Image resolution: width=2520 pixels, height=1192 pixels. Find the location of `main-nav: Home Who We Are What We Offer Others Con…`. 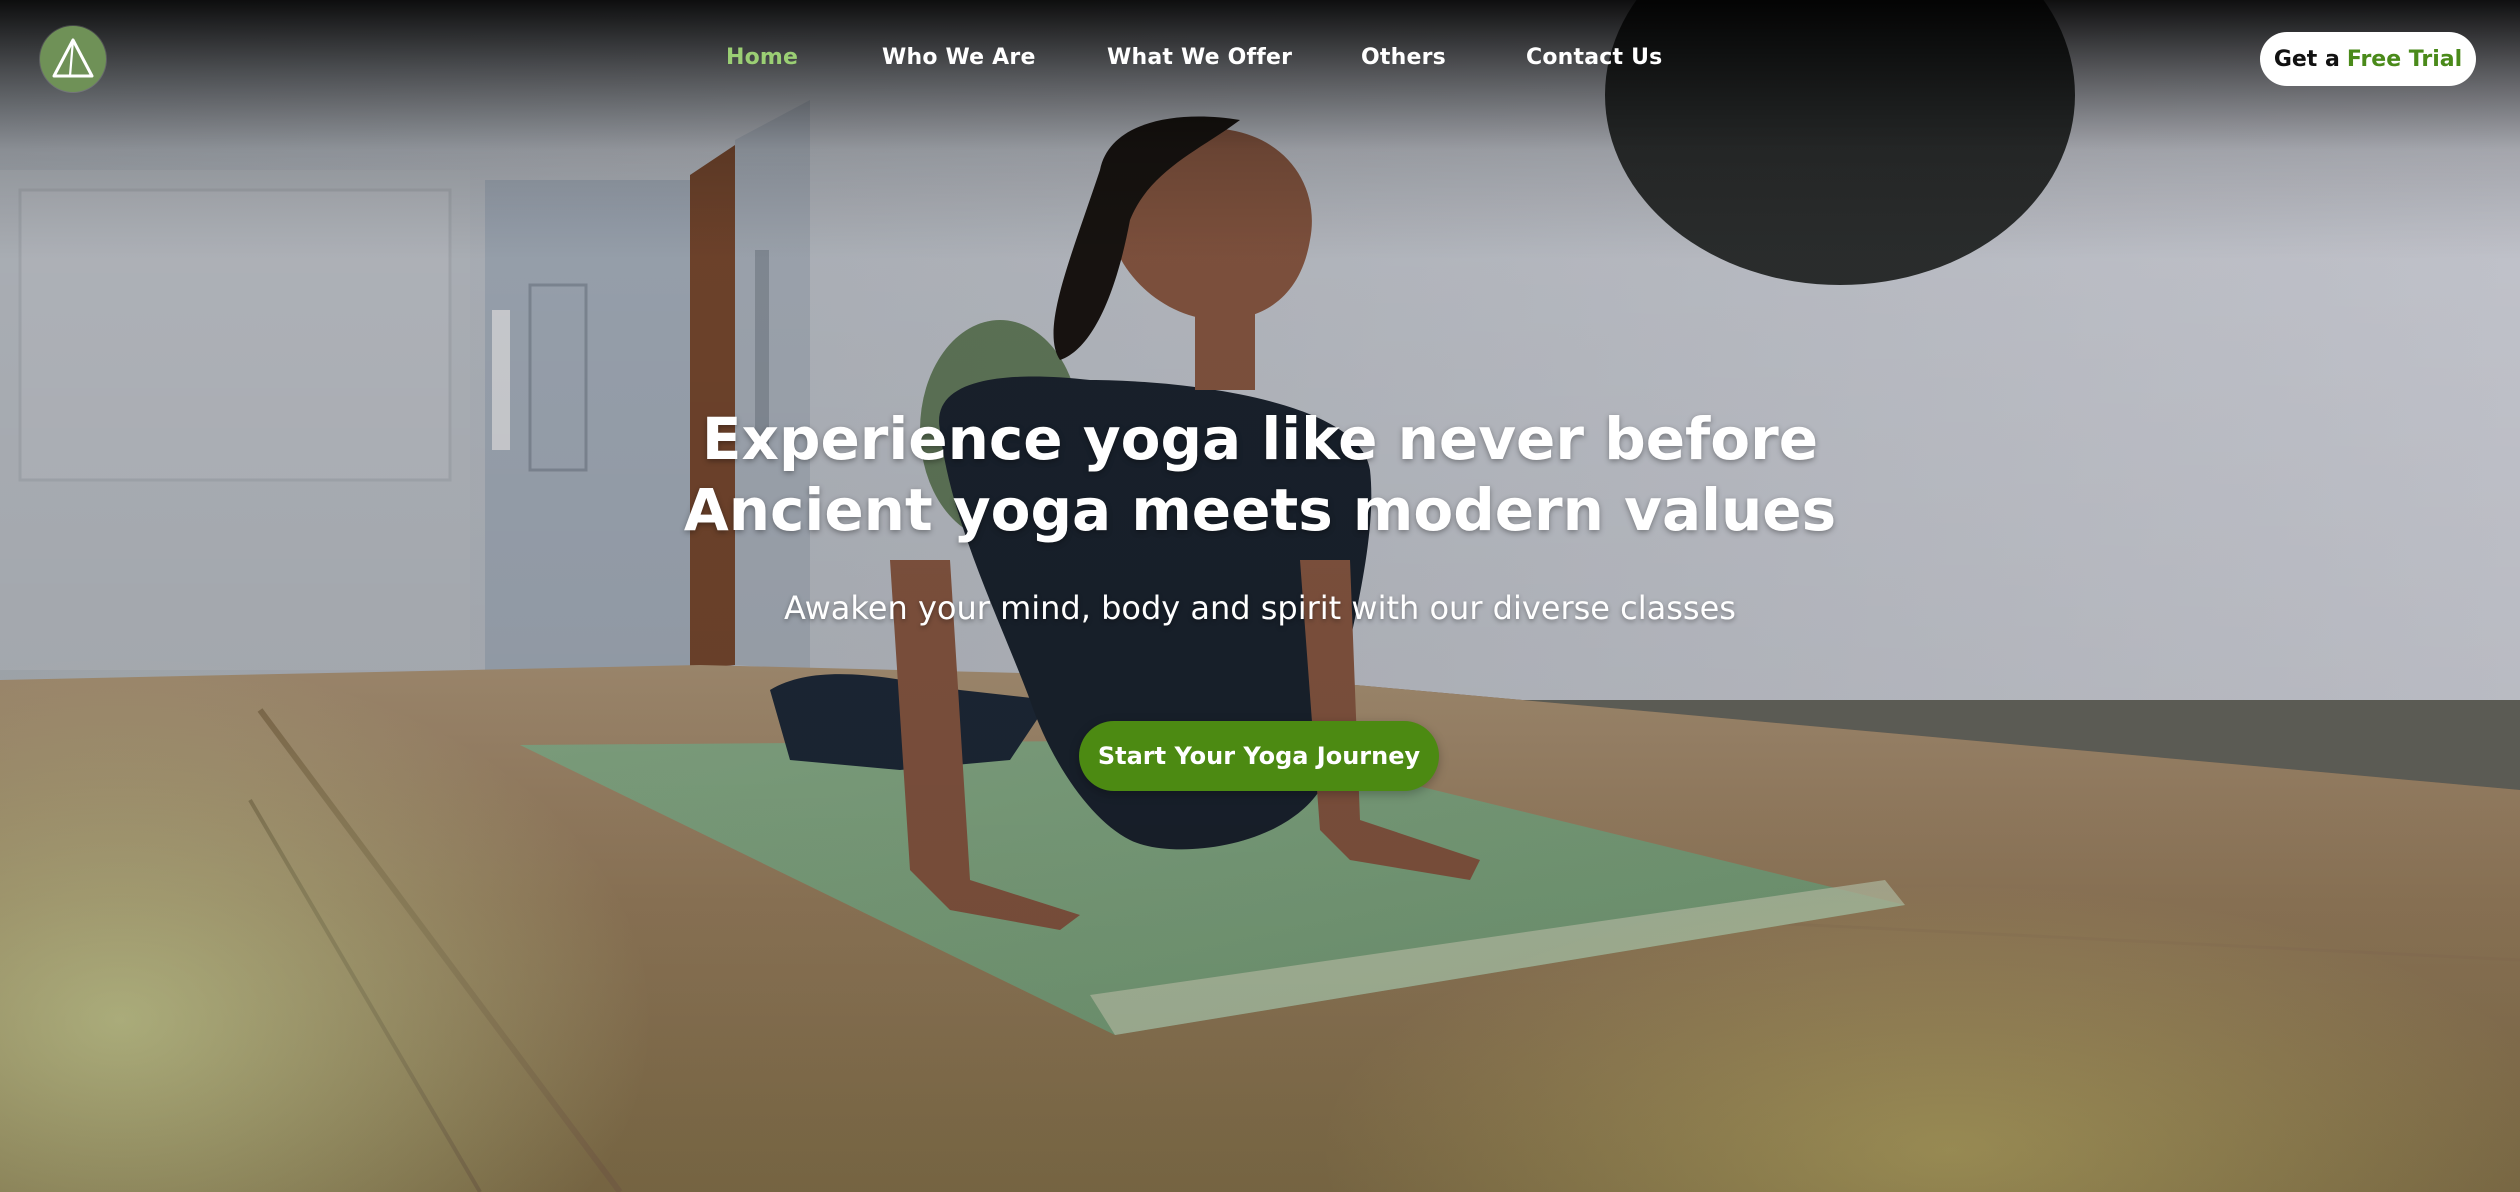

main-nav: Home Who We Are What We Offer Others Con… is located at coordinates (1260, 58).